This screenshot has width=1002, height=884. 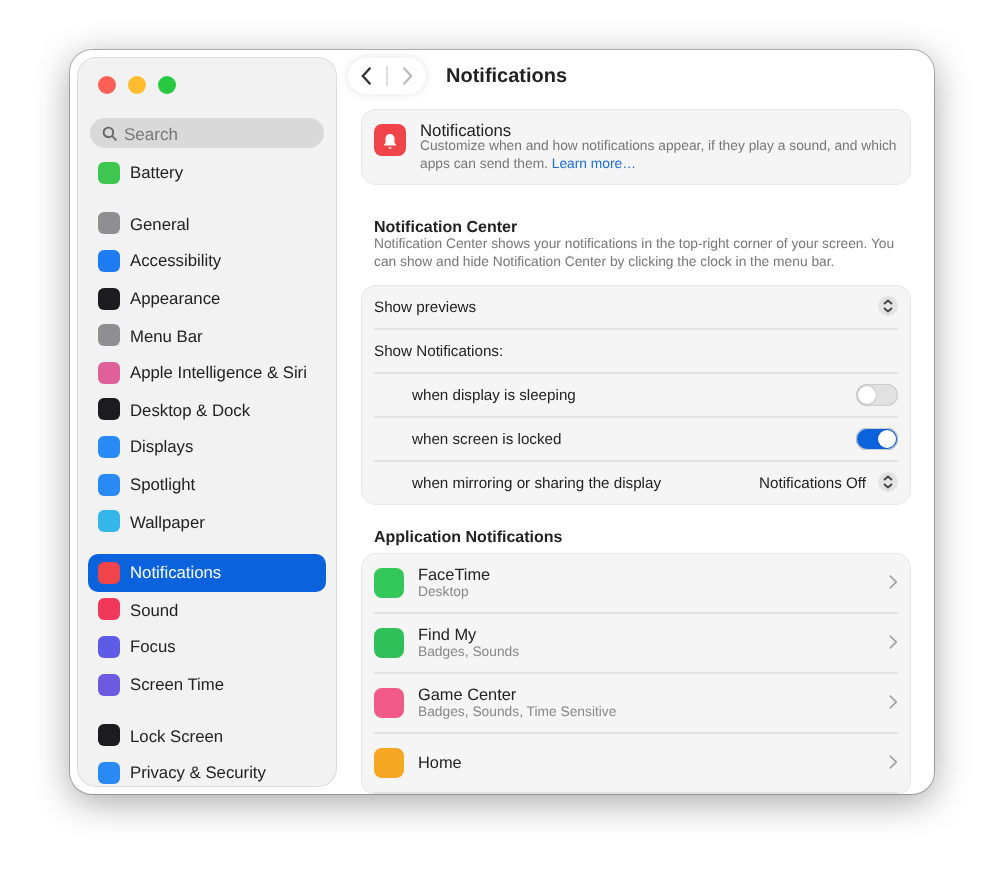 I want to click on sidebar-item: Menu Bar, so click(x=207, y=335).